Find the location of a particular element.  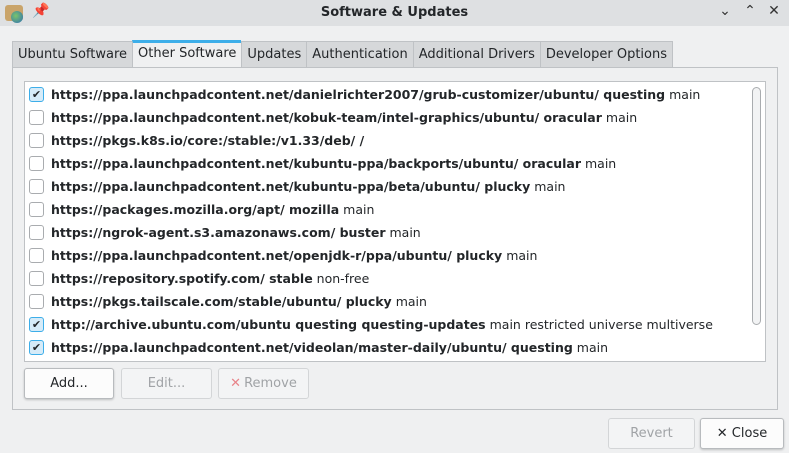

close-label: Close is located at coordinates (749, 433).